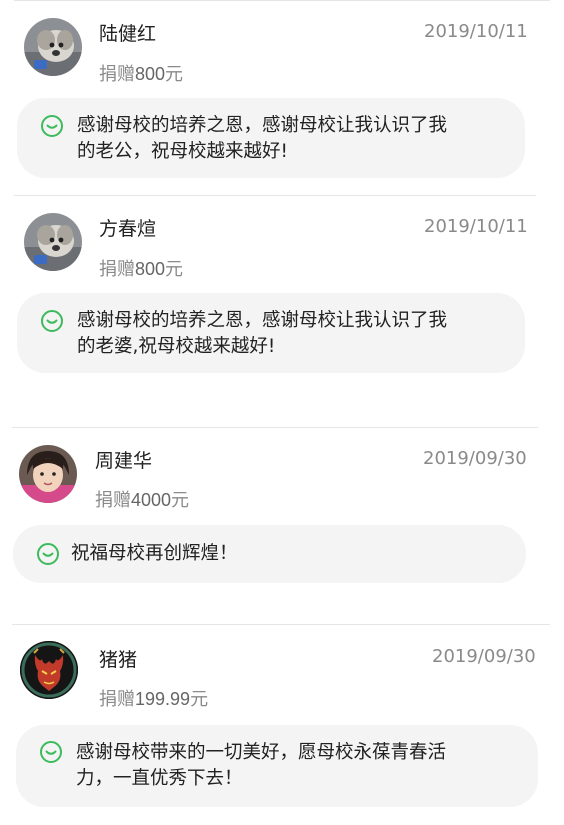 Image resolution: width=564 pixels, height=825 pixels. What do you see at coordinates (128, 34) in the screenshot?
I see `donor-name: 陆健红` at bounding box center [128, 34].